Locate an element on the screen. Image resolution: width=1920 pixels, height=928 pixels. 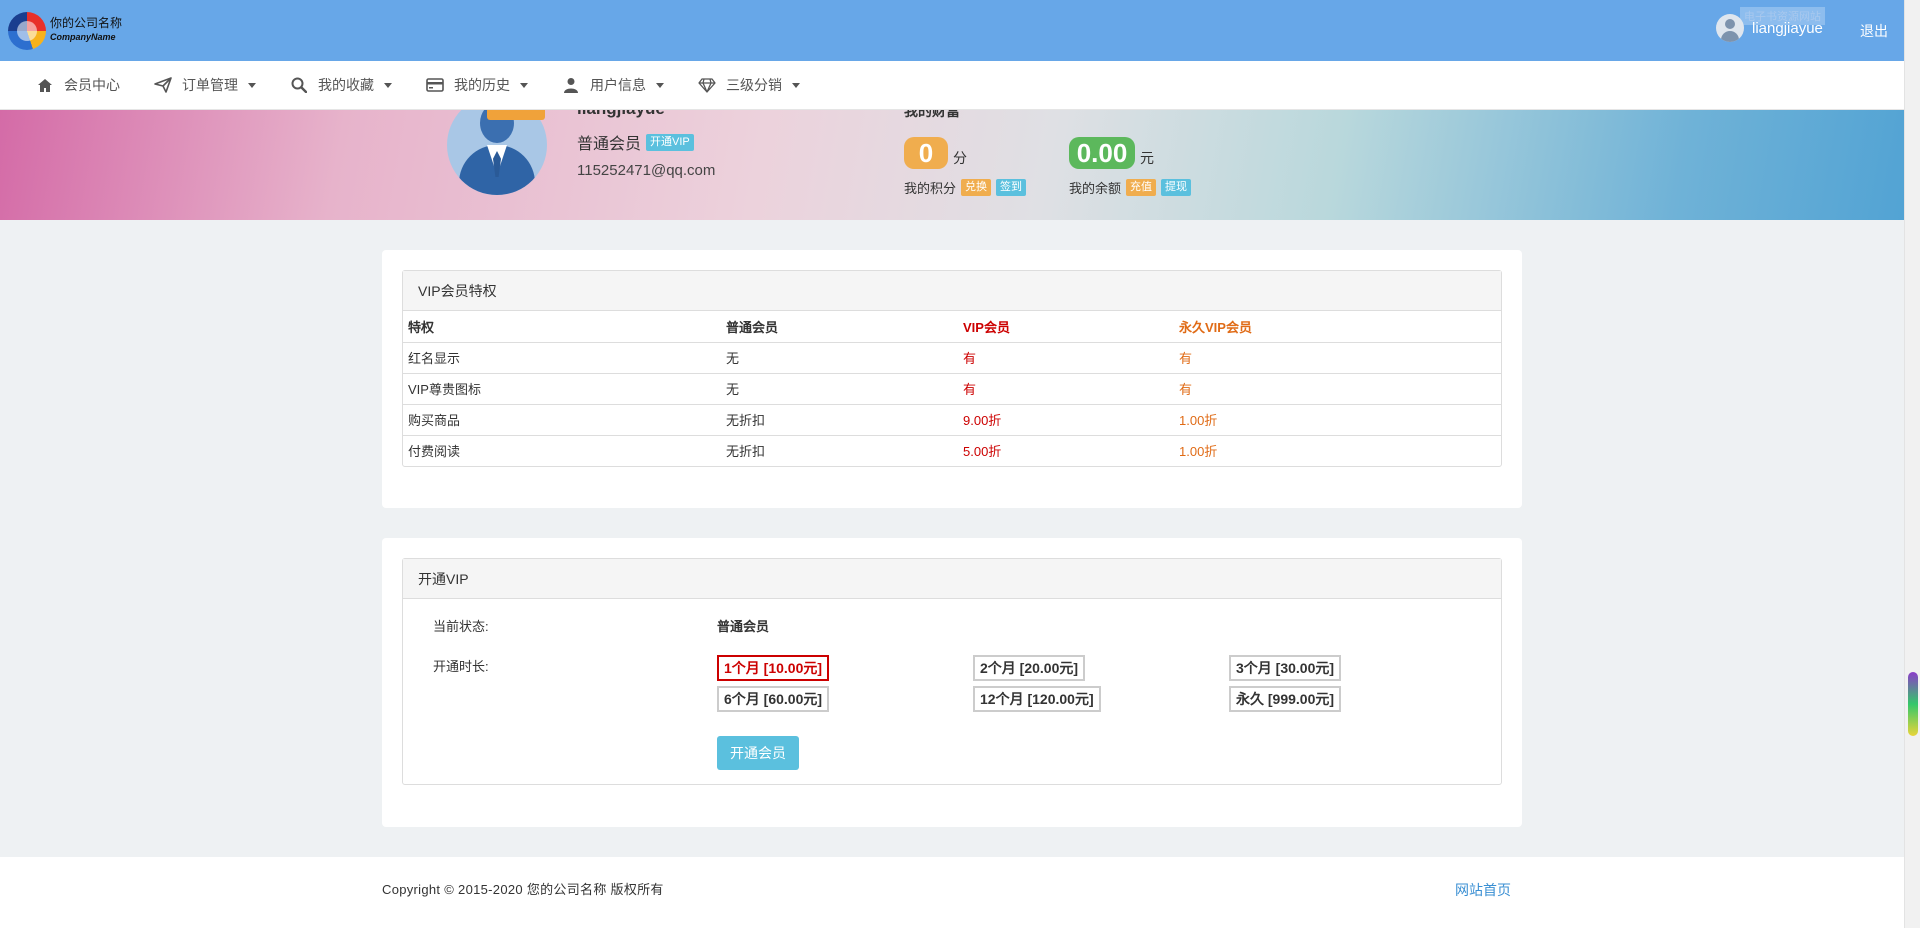
company-name: 你的公司名称 CompanyName is located at coordinates (86, 30).